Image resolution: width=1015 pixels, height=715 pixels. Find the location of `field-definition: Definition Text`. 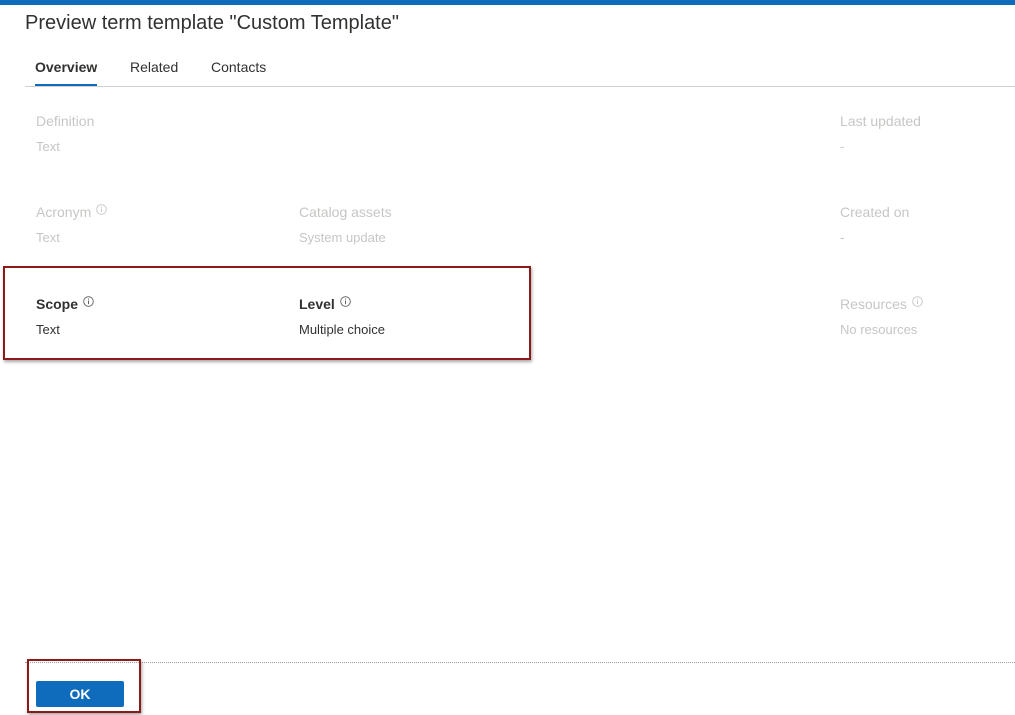

field-definition: Definition Text is located at coordinates (65, 133).